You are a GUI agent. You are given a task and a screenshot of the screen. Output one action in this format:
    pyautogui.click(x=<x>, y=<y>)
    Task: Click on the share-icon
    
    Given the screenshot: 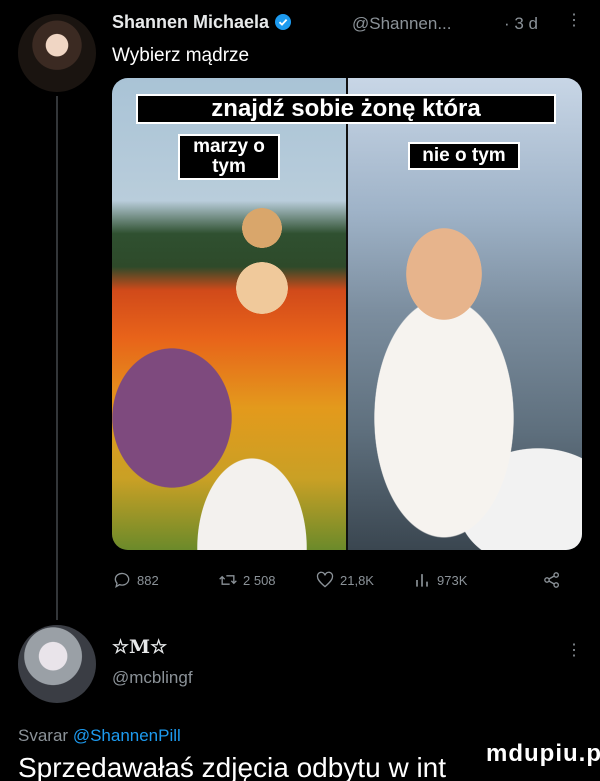 What is the action you would take?
    pyautogui.click(x=551, y=580)
    